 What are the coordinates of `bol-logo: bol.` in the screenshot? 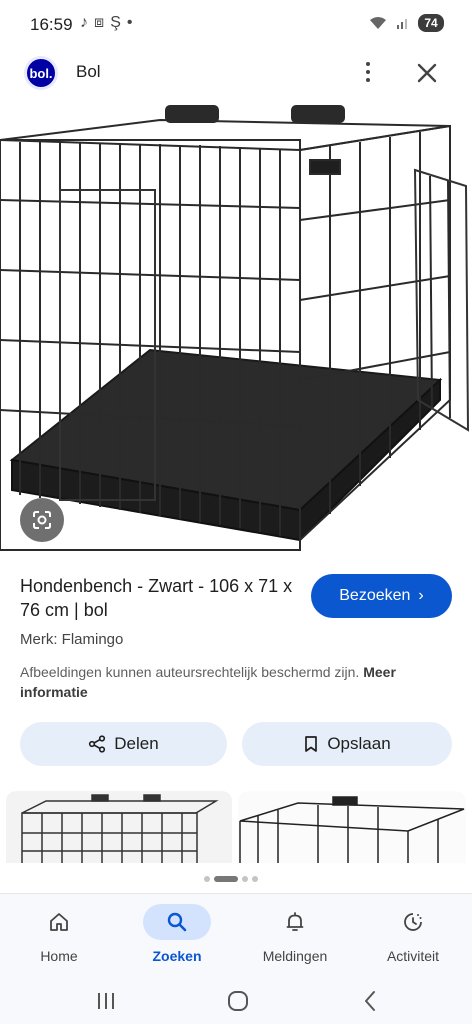 It's located at (41, 73).